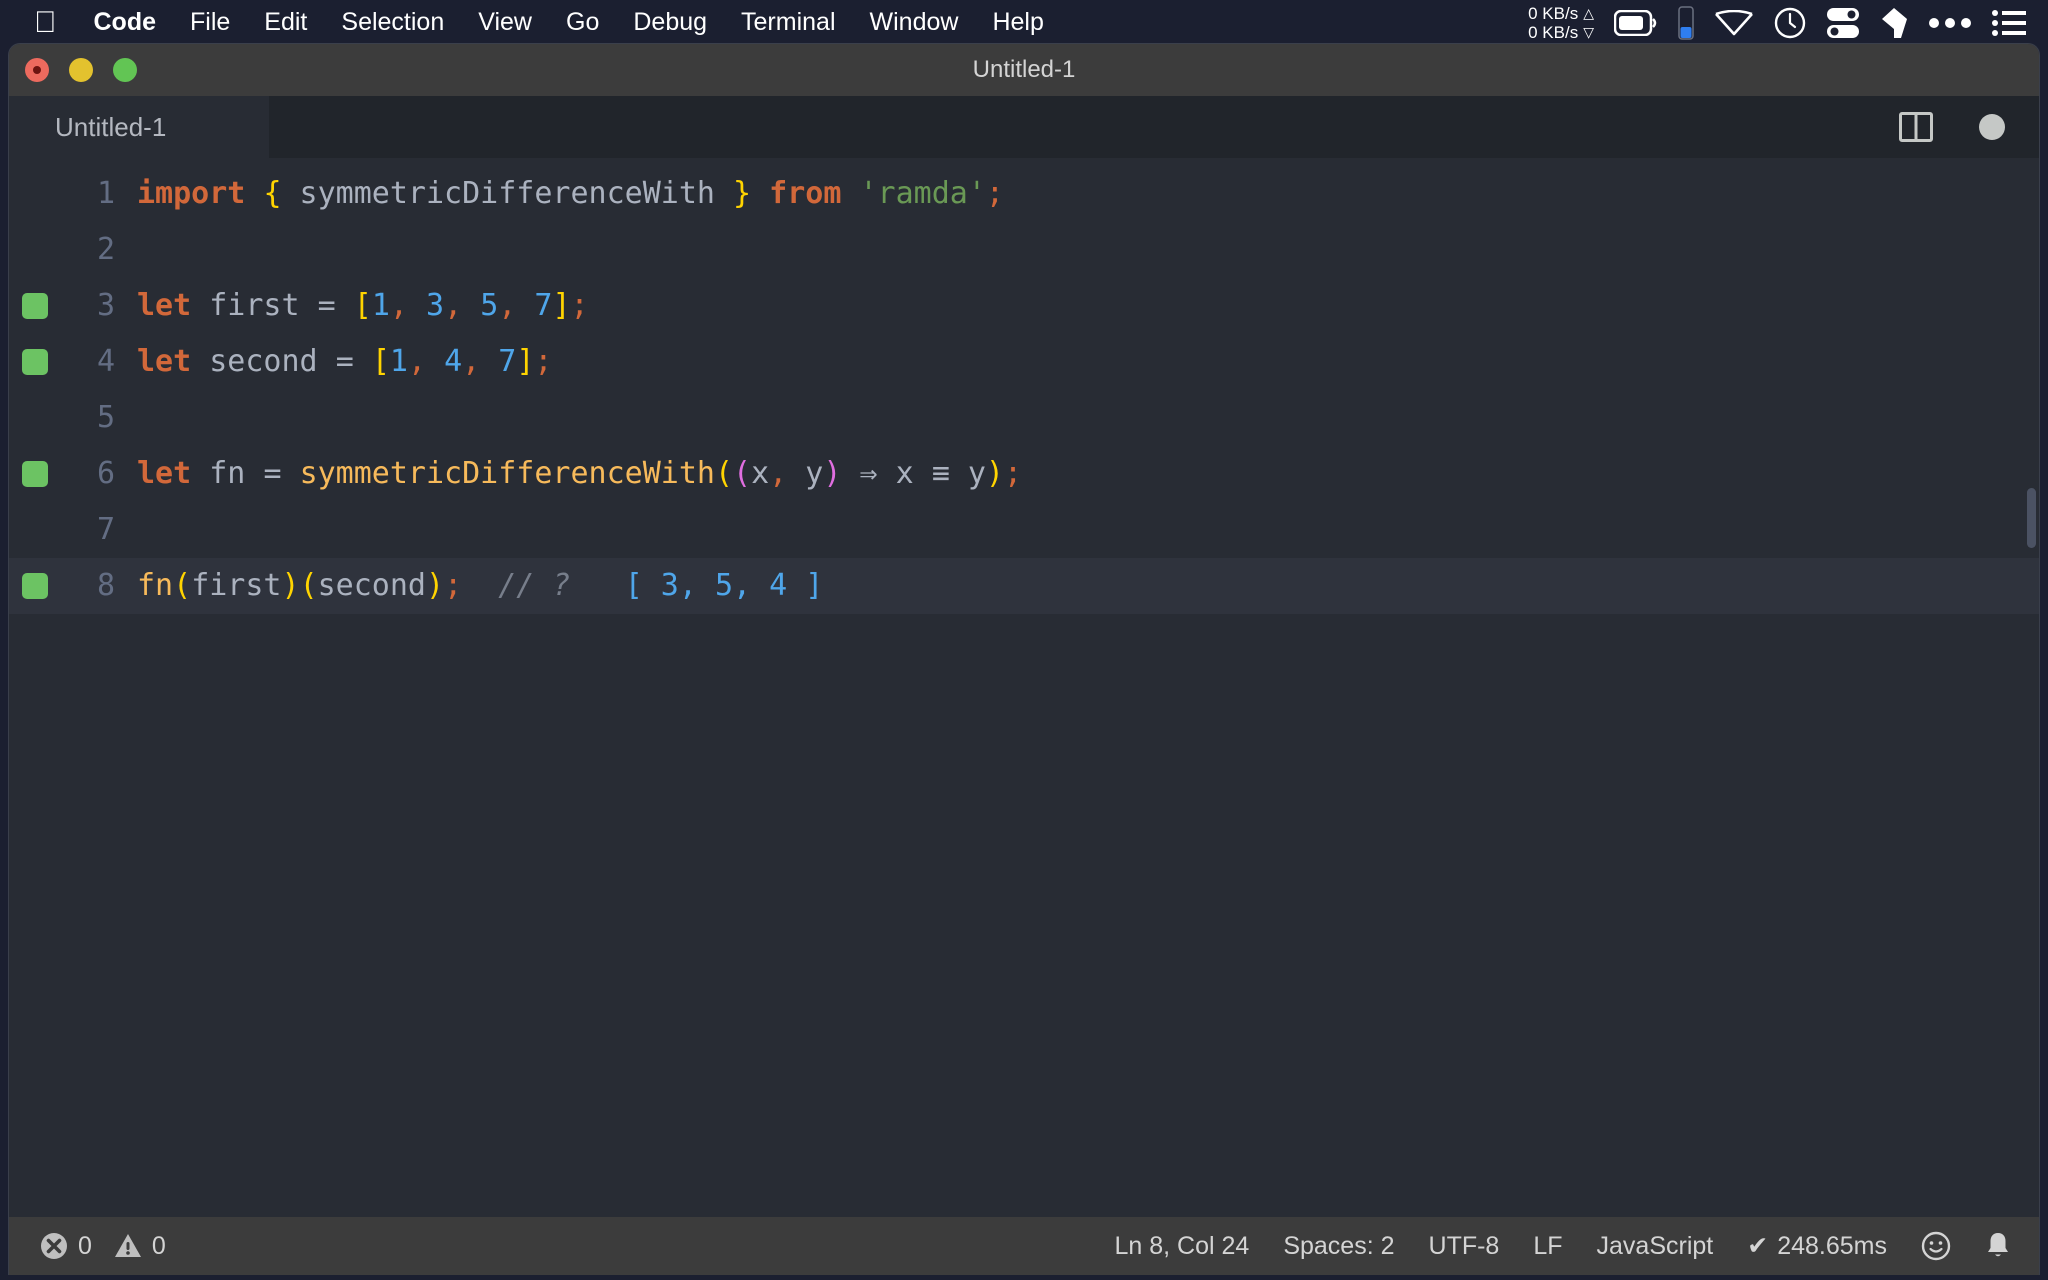 The width and height of the screenshot is (2048, 1280). I want to click on network-download-value: 0 KB/s, so click(1553, 32).